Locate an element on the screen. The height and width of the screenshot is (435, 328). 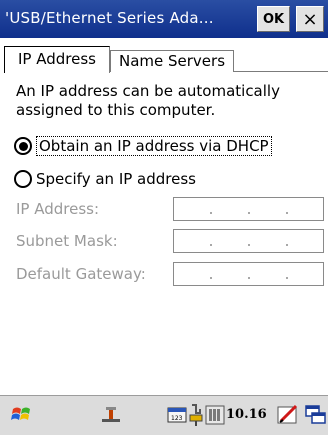
radio-unselected-icon is located at coordinates (23, 179).